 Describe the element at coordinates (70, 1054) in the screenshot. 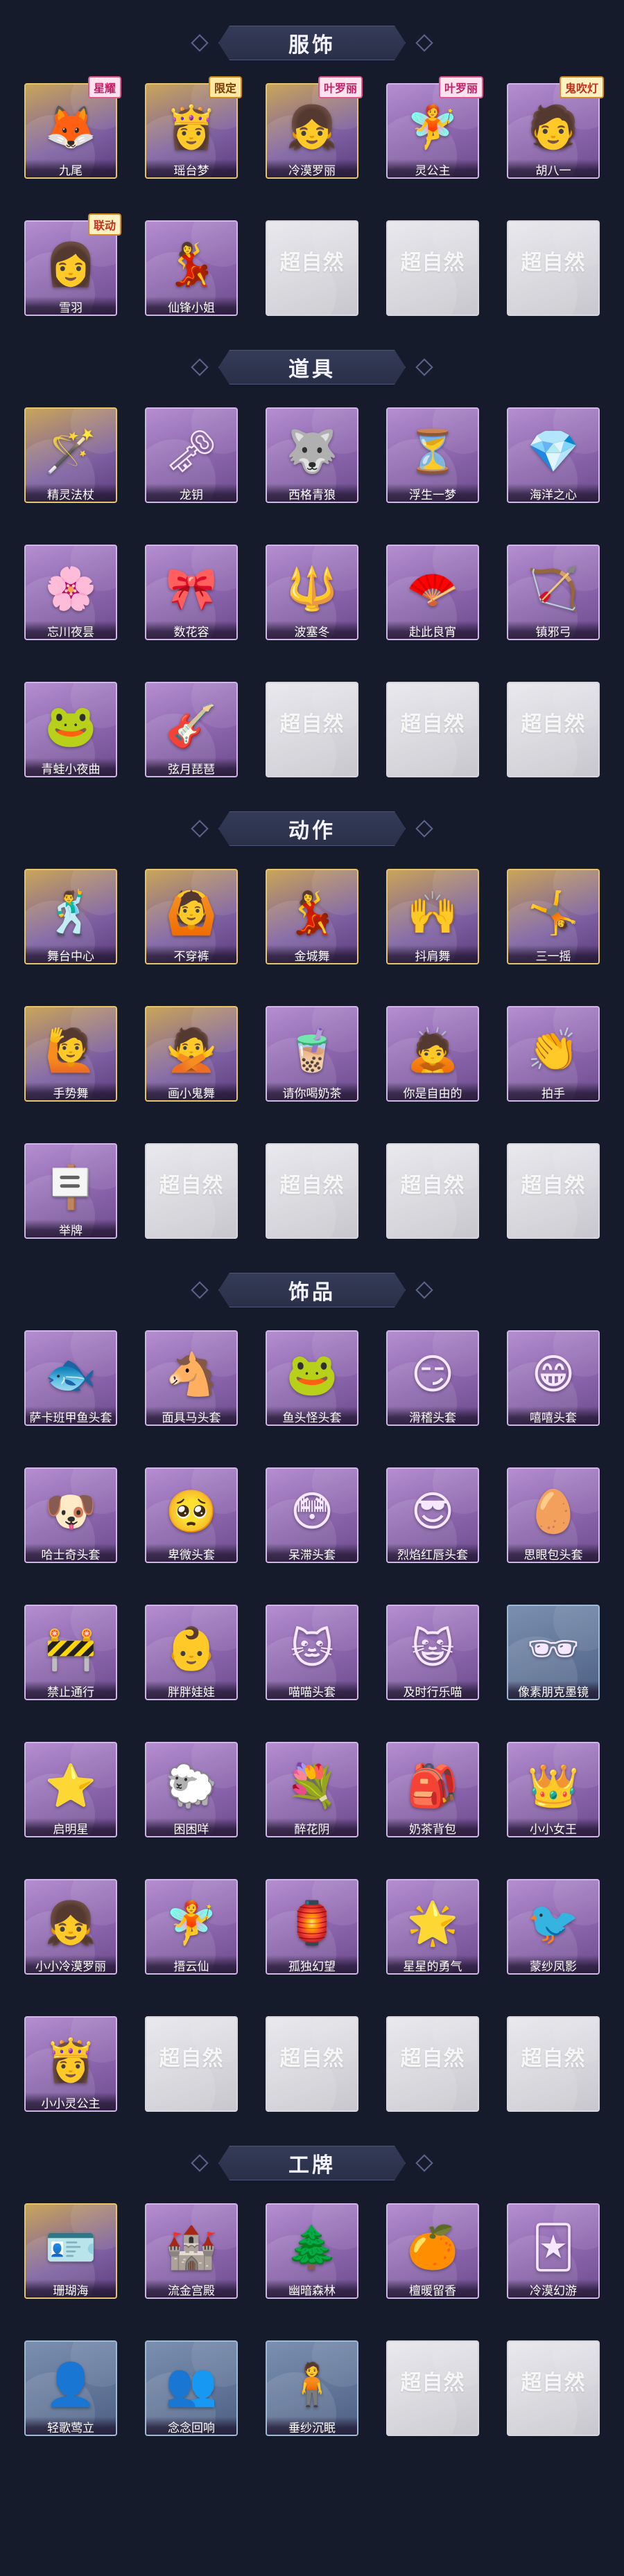

I see `item-card: 🙋 手势舞` at that location.